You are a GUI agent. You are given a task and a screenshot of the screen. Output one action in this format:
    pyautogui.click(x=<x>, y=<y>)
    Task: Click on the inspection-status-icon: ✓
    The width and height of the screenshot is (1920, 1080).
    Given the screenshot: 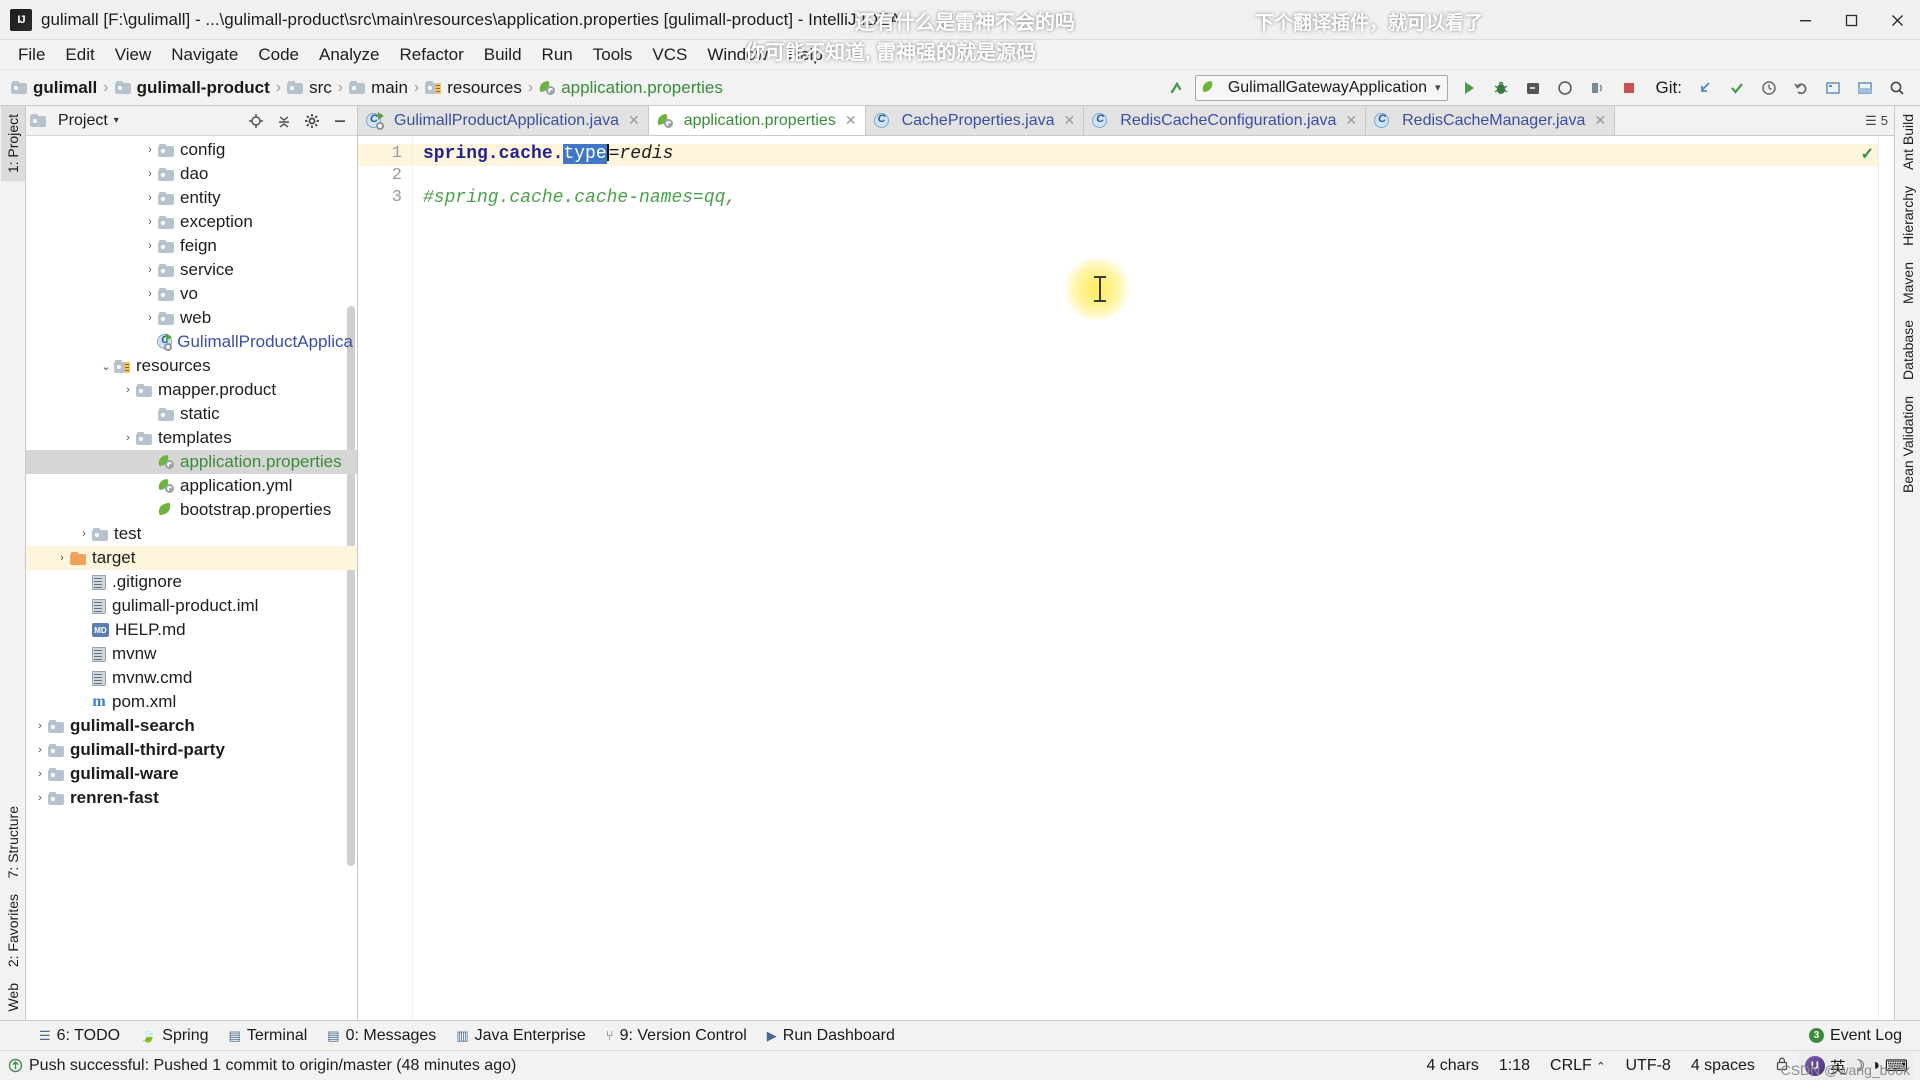 What is the action you would take?
    pyautogui.click(x=1867, y=154)
    